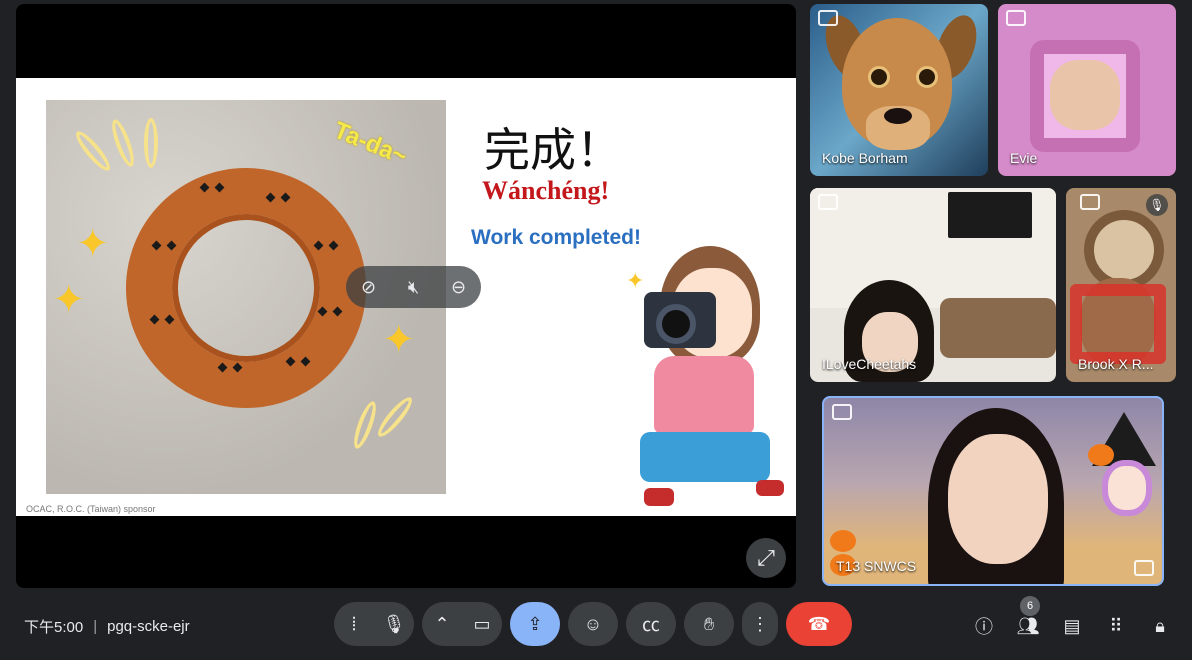 This screenshot has height=660, width=1192. I want to click on mic-off-icon: 🎙︎, so click(1157, 205).